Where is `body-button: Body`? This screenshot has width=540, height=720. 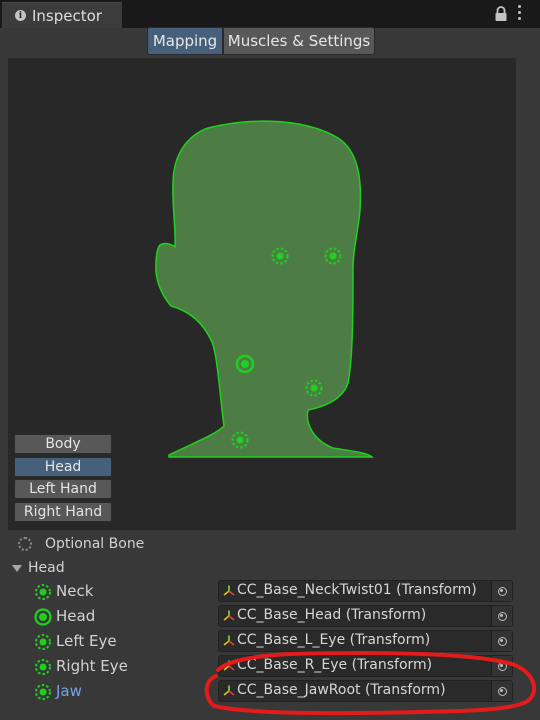
body-button: Body is located at coordinates (63, 444).